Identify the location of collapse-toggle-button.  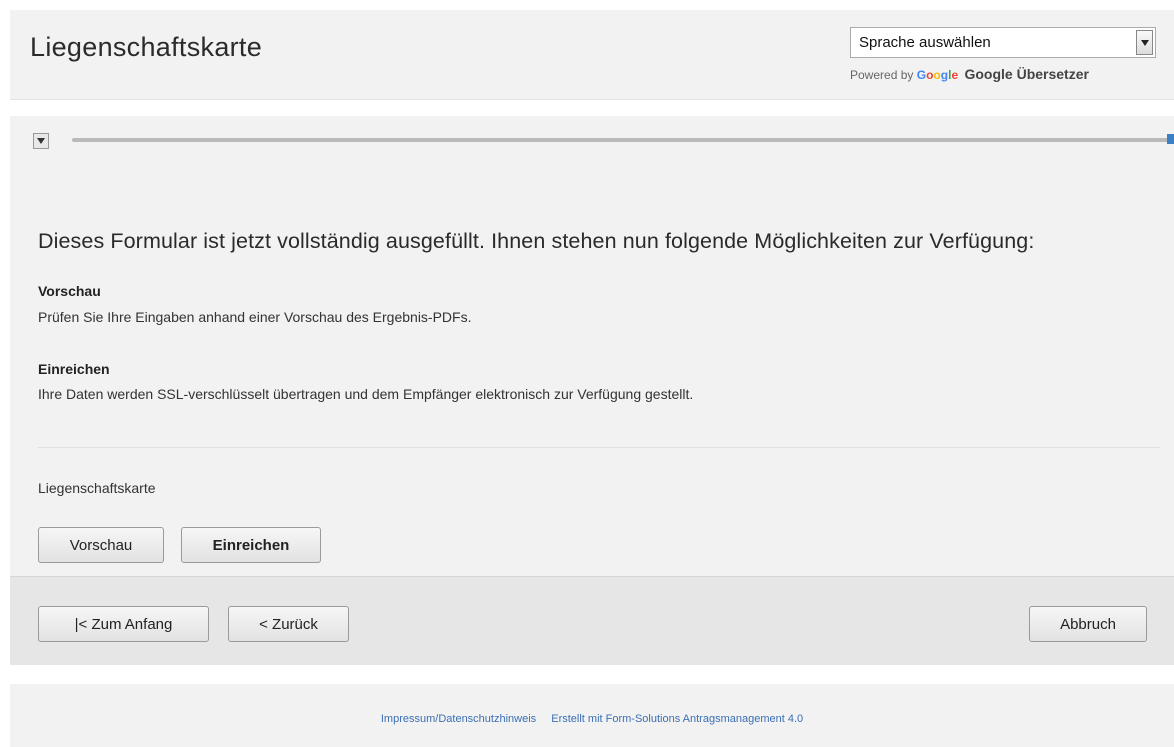
(41, 141).